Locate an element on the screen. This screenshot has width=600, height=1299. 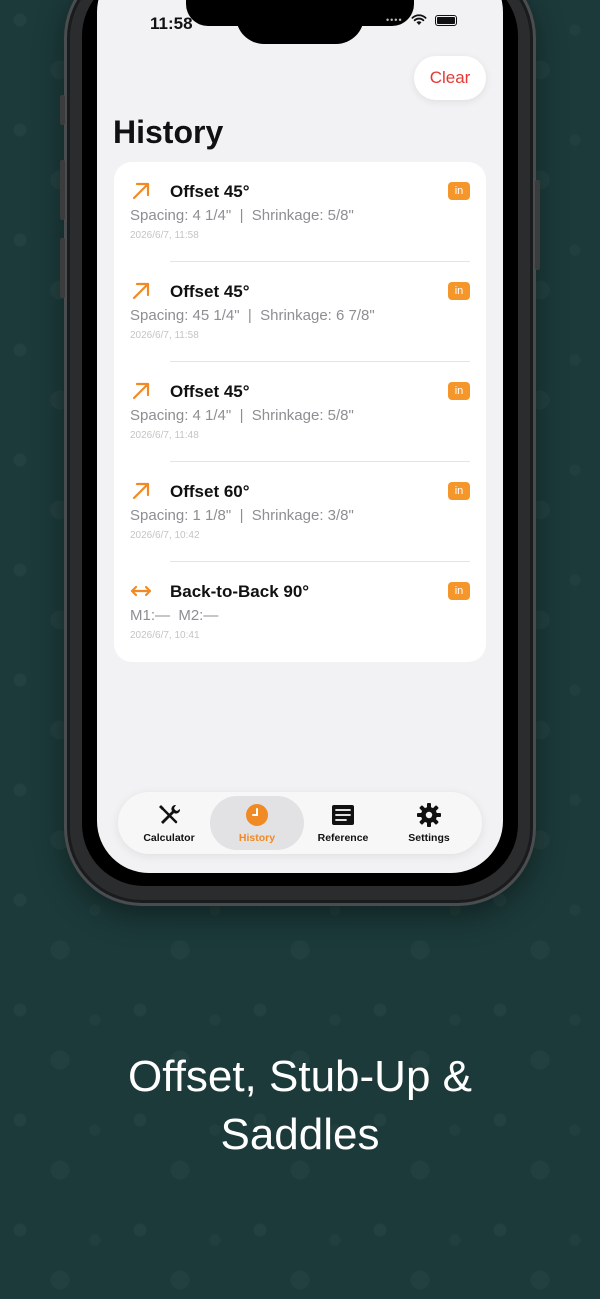
tab-label: History is located at coordinates (257, 838).